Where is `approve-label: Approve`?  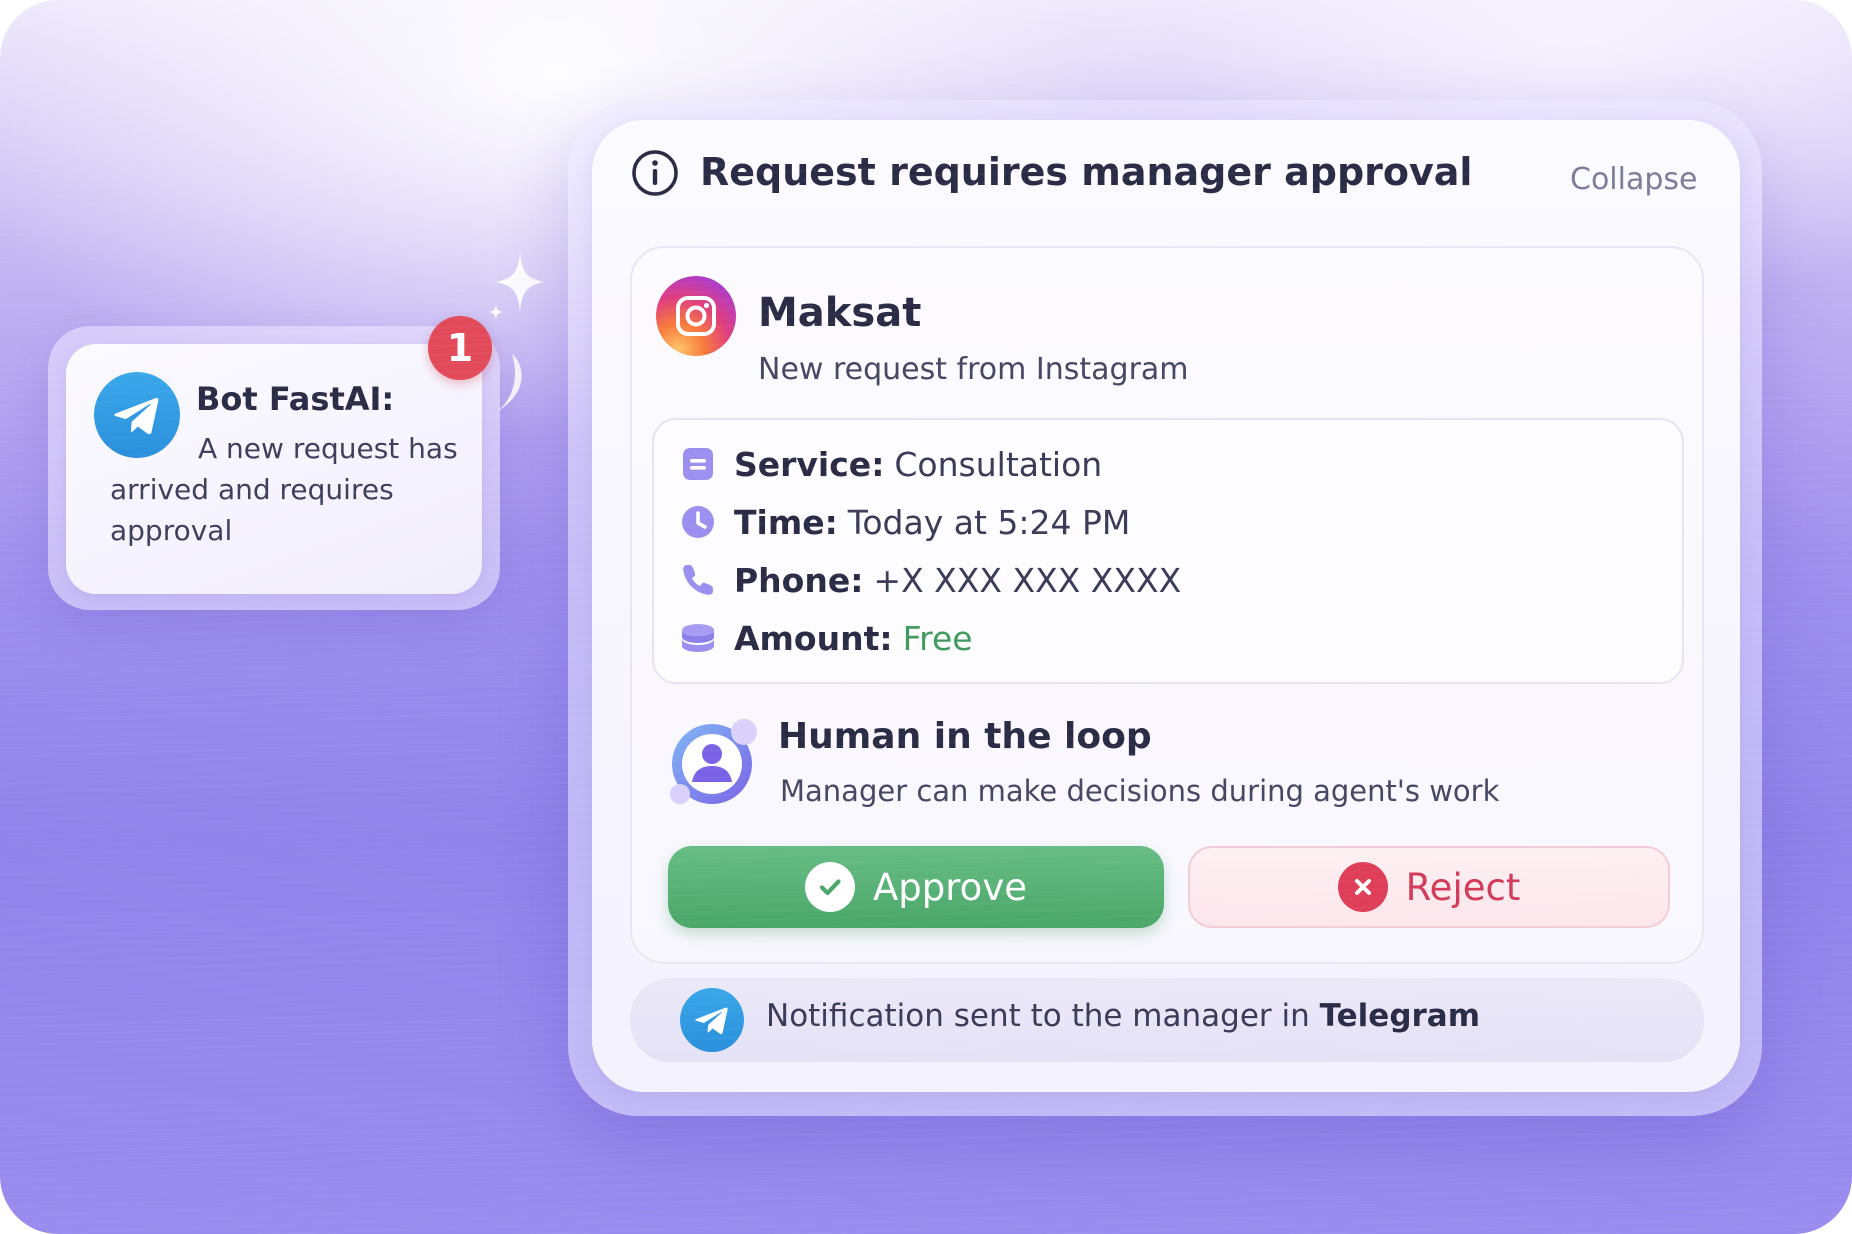 approve-label: Approve is located at coordinates (950, 887).